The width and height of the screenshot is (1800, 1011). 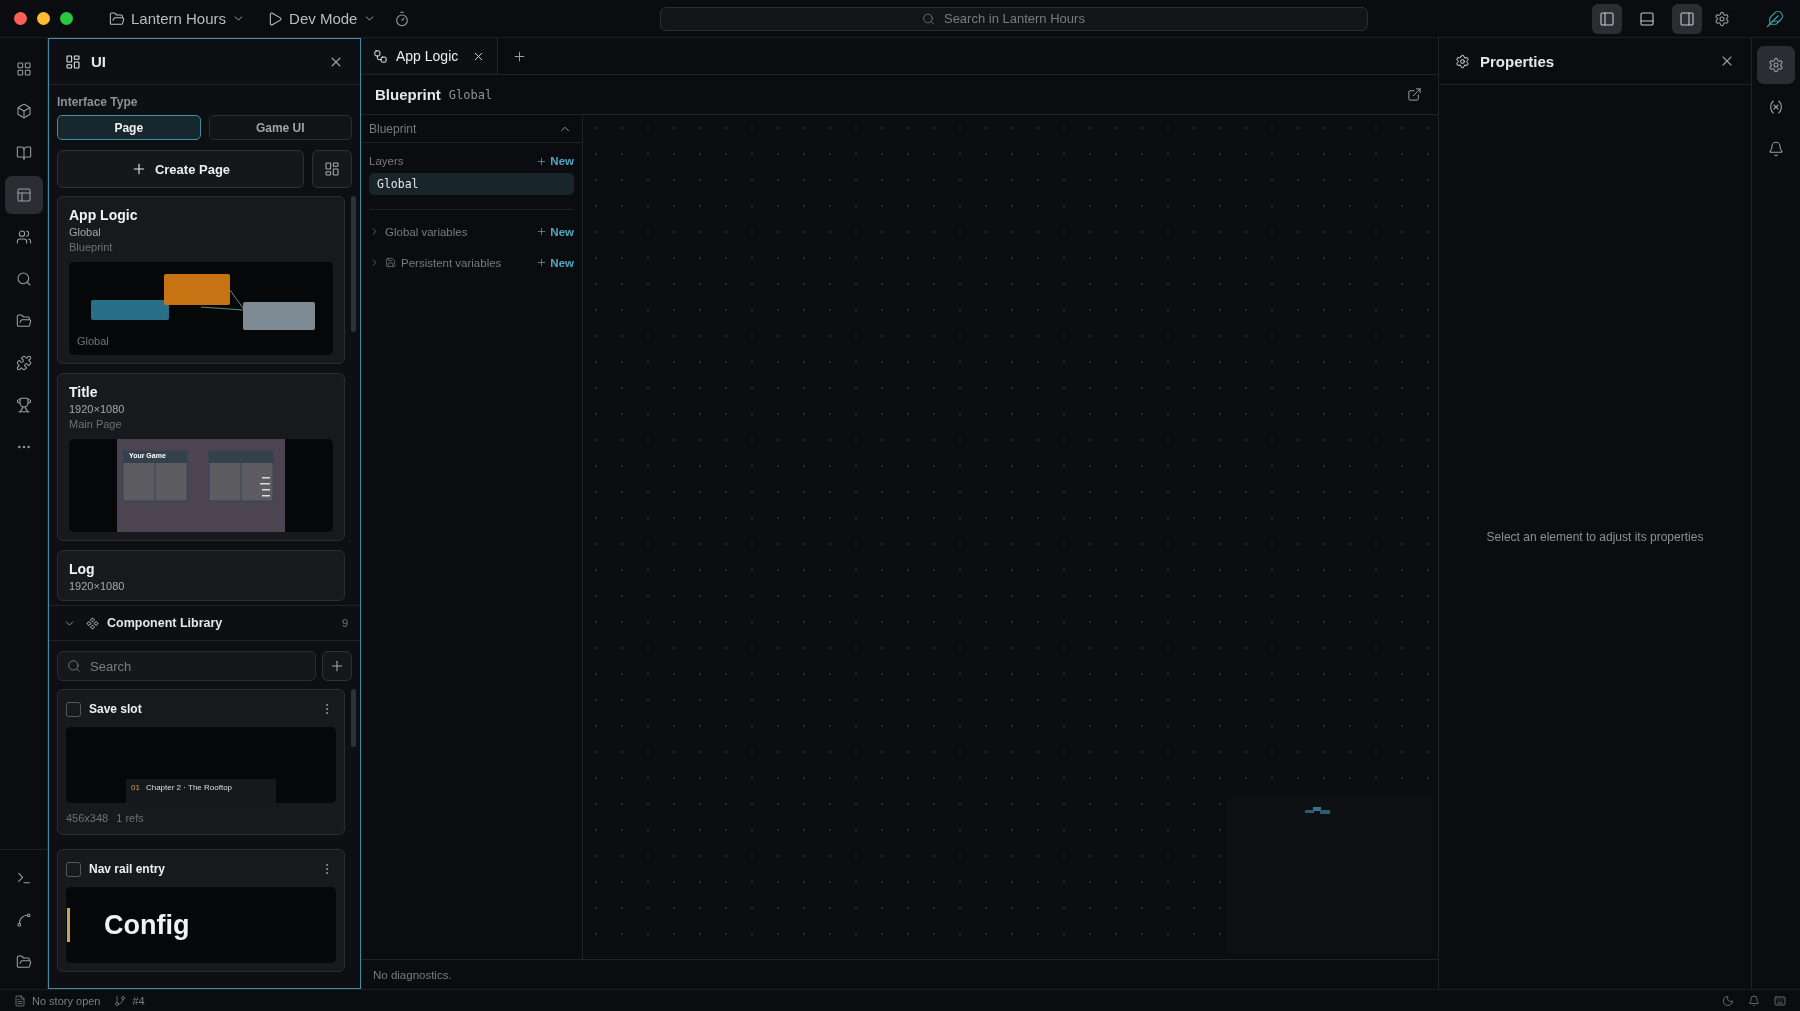 I want to click on play-icon, so click(x=275, y=18).